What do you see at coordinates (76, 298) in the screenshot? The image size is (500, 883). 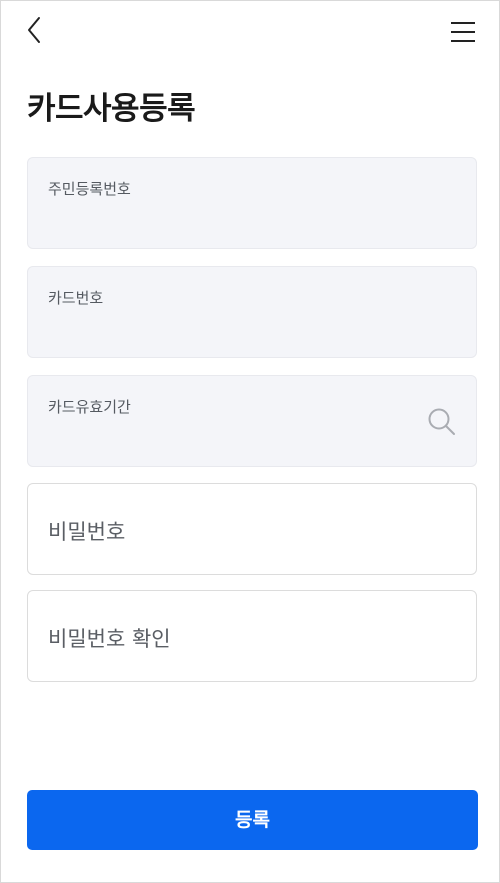 I see `card-number-label: 카드번호` at bounding box center [76, 298].